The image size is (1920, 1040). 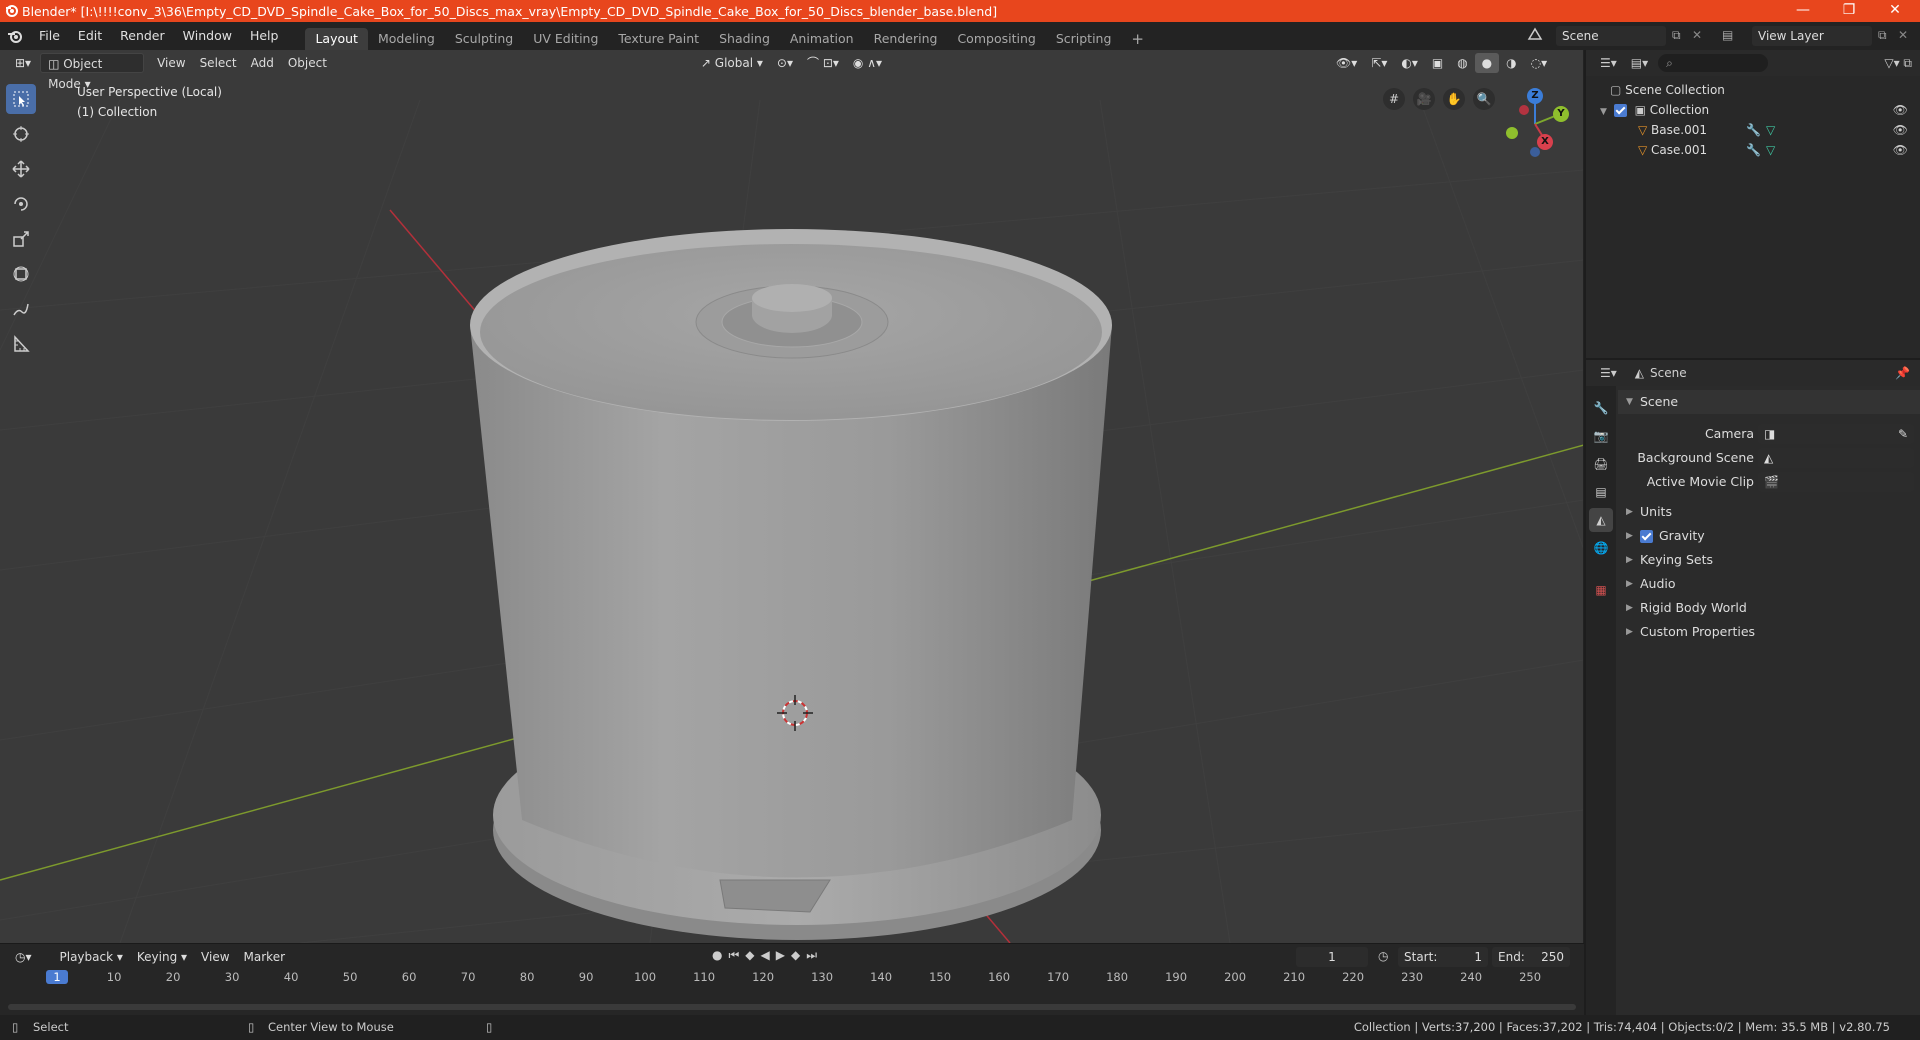 I want to click on select-box-tool-icon, so click(x=21, y=99).